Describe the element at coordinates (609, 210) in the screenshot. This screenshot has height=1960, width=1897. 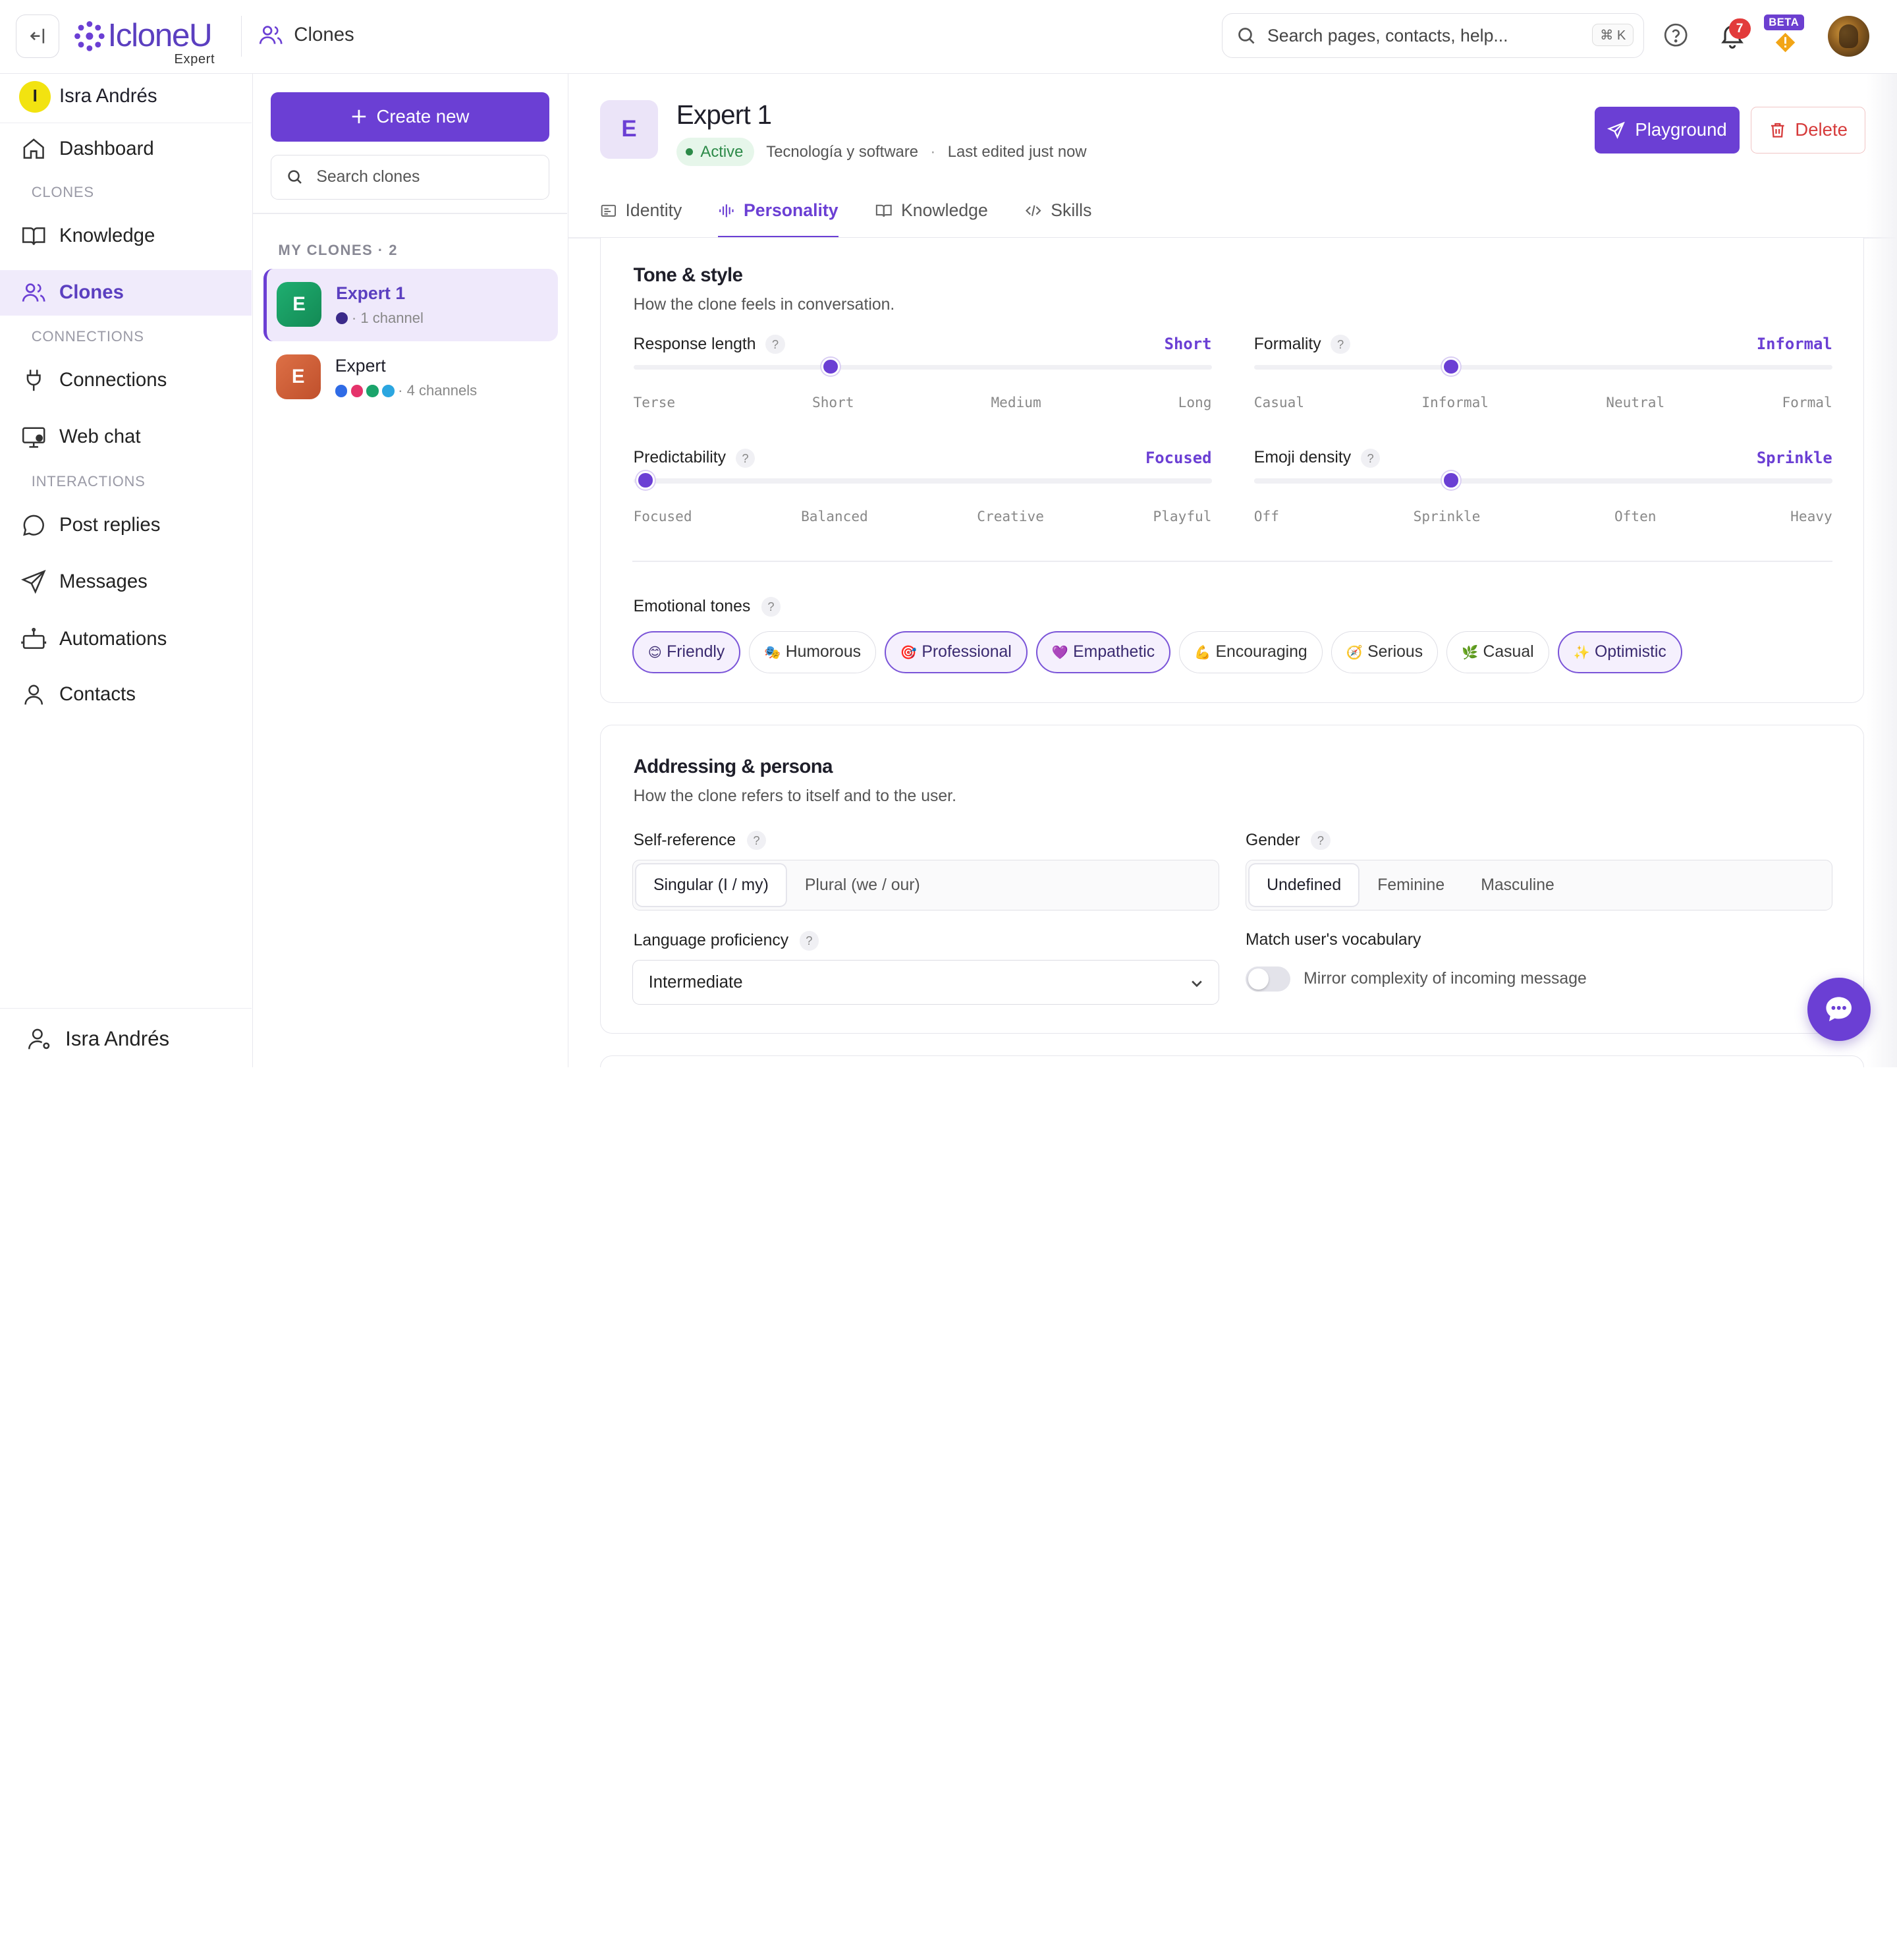
I see `id-card-icon` at that location.